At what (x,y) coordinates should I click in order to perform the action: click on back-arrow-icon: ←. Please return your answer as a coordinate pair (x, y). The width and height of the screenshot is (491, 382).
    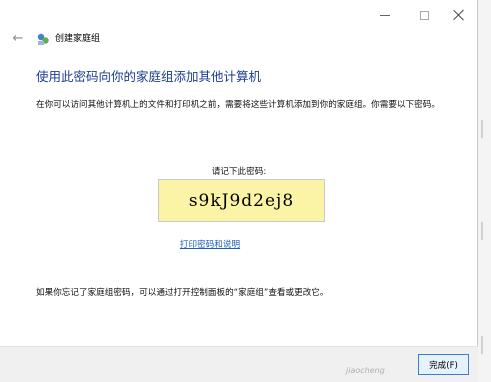
    Looking at the image, I should click on (18, 38).